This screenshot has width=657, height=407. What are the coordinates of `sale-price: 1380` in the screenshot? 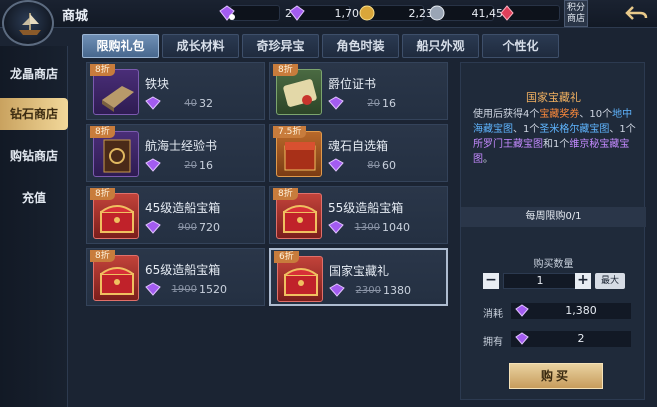 It's located at (397, 290).